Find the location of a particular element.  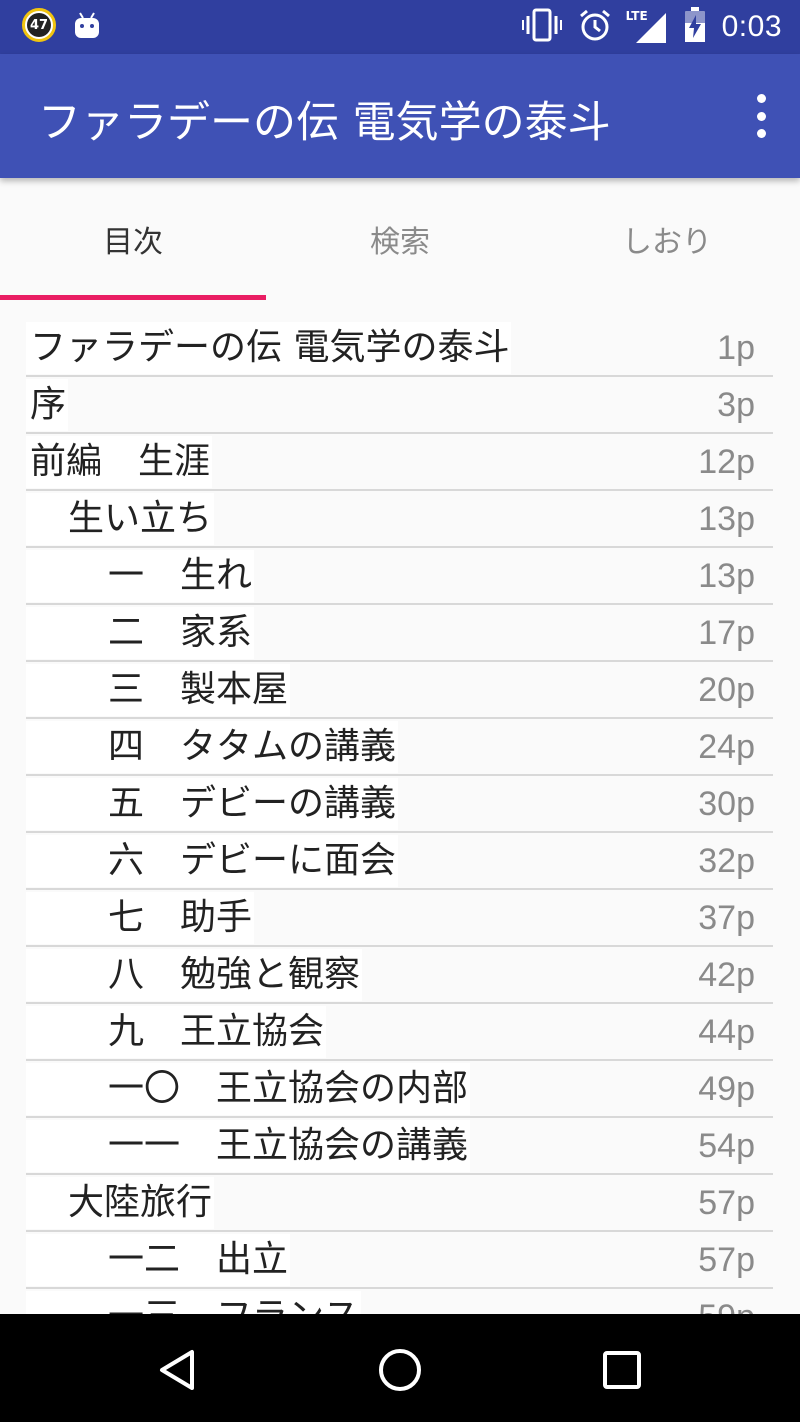

toc-row-title: 一 生れ is located at coordinates (140, 576).